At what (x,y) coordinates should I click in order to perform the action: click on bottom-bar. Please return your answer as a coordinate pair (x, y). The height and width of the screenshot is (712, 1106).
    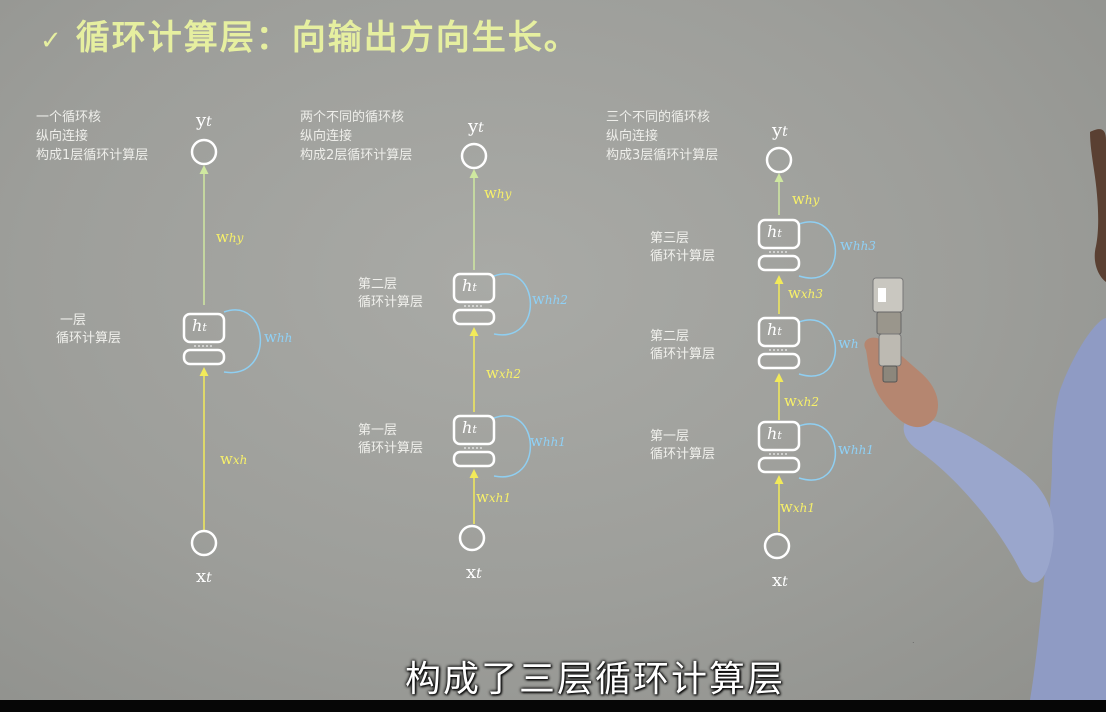
    Looking at the image, I should click on (553, 706).